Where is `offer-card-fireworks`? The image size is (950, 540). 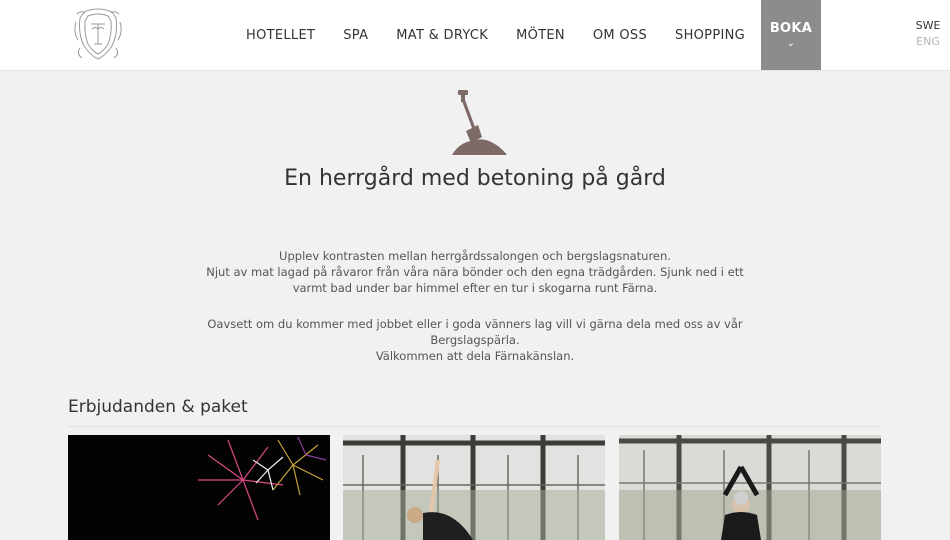
offer-card-fireworks is located at coordinates (199, 487).